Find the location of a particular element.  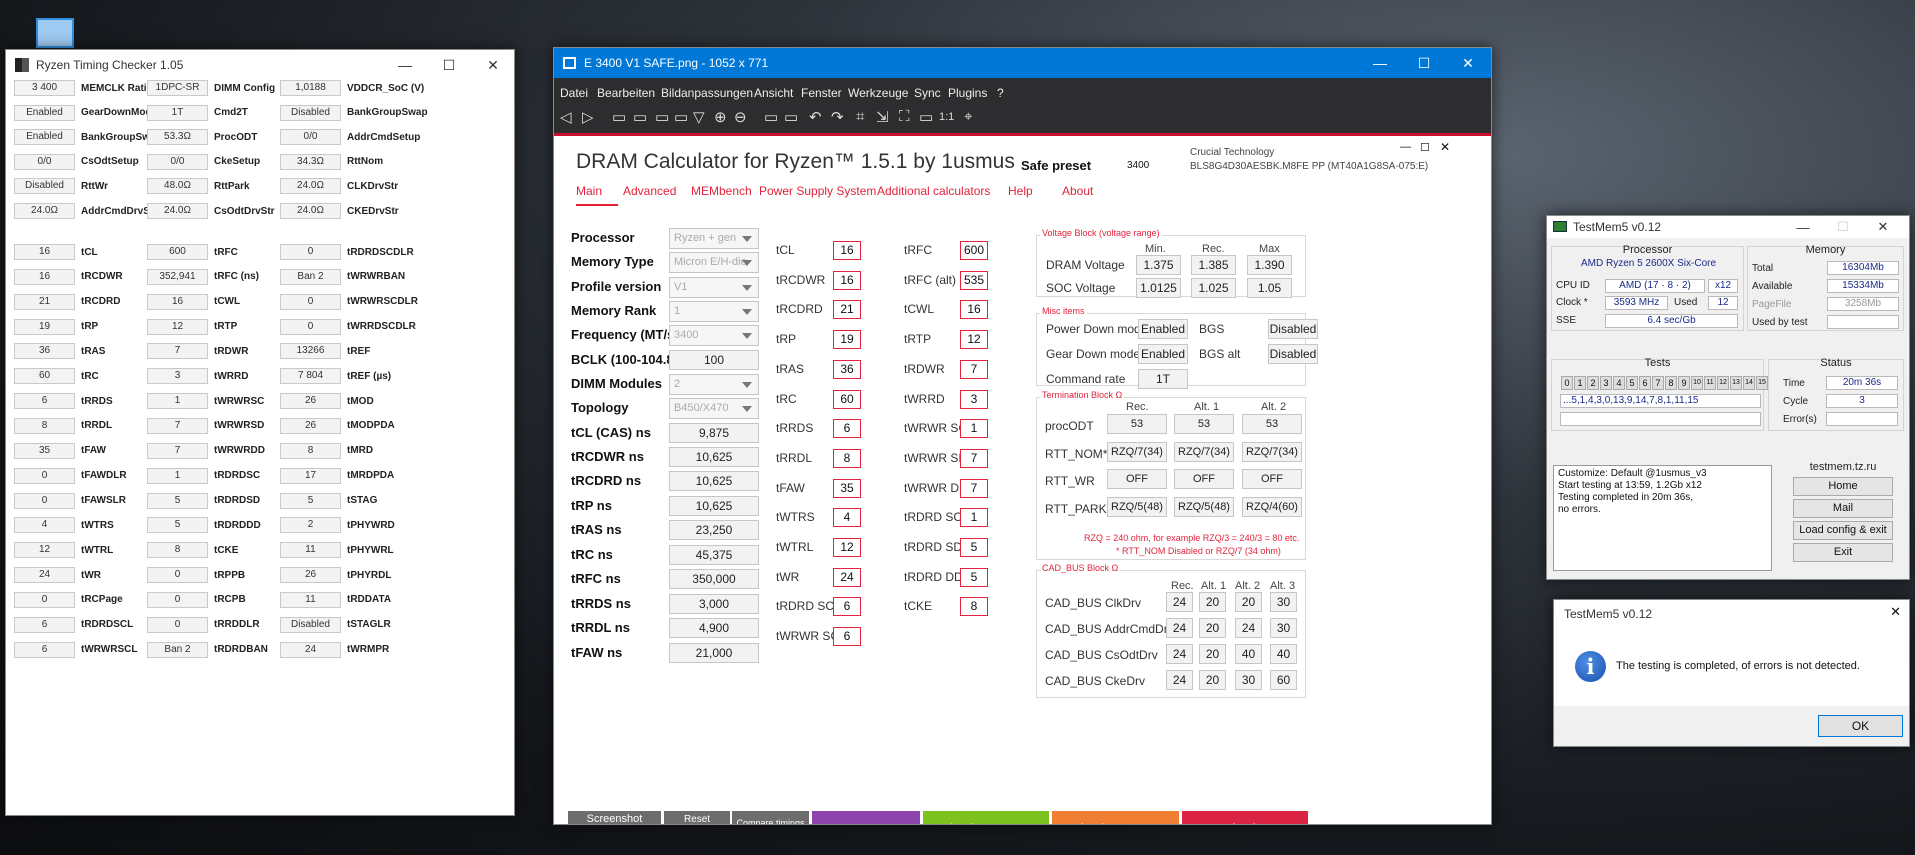

test-number: 0 is located at coordinates (1567, 383).